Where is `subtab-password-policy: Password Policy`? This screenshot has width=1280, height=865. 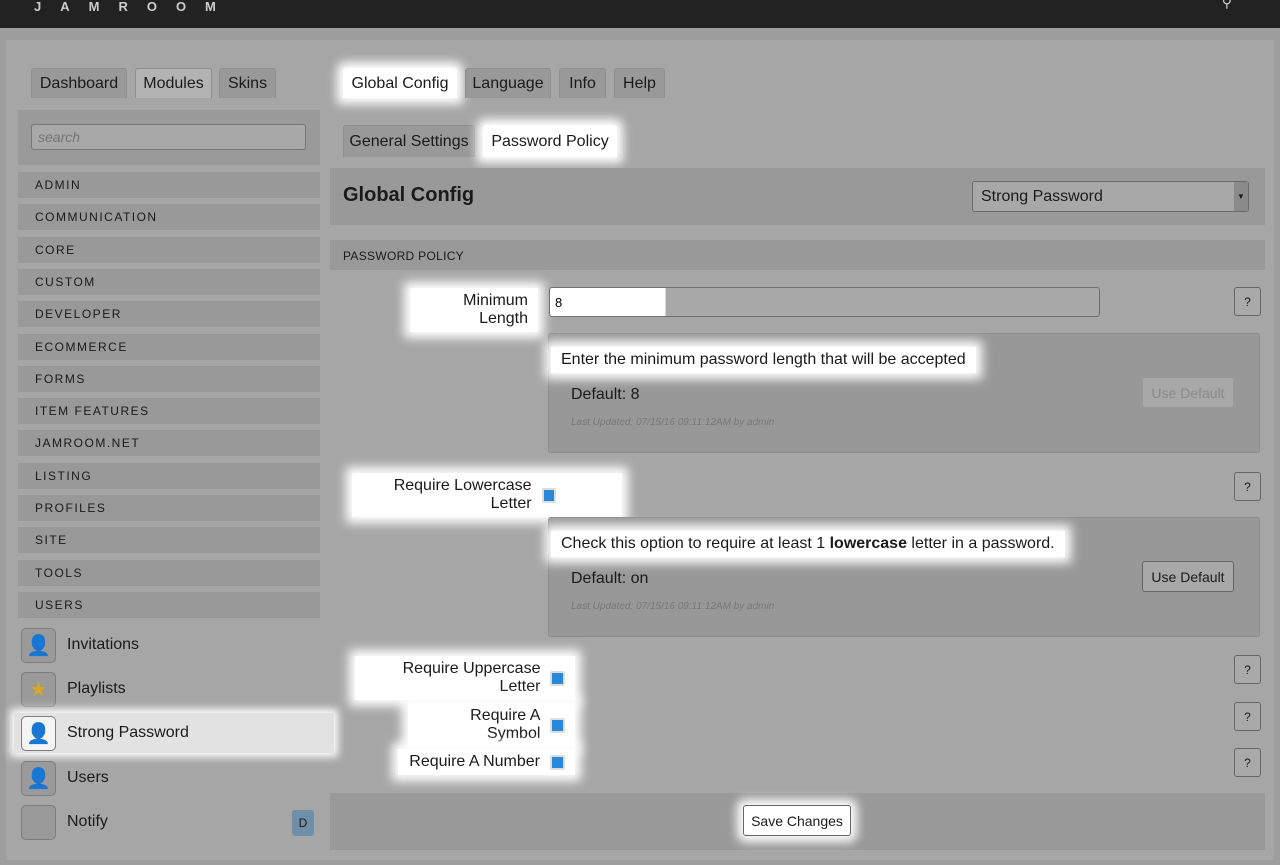 subtab-password-policy: Password Policy is located at coordinates (550, 141).